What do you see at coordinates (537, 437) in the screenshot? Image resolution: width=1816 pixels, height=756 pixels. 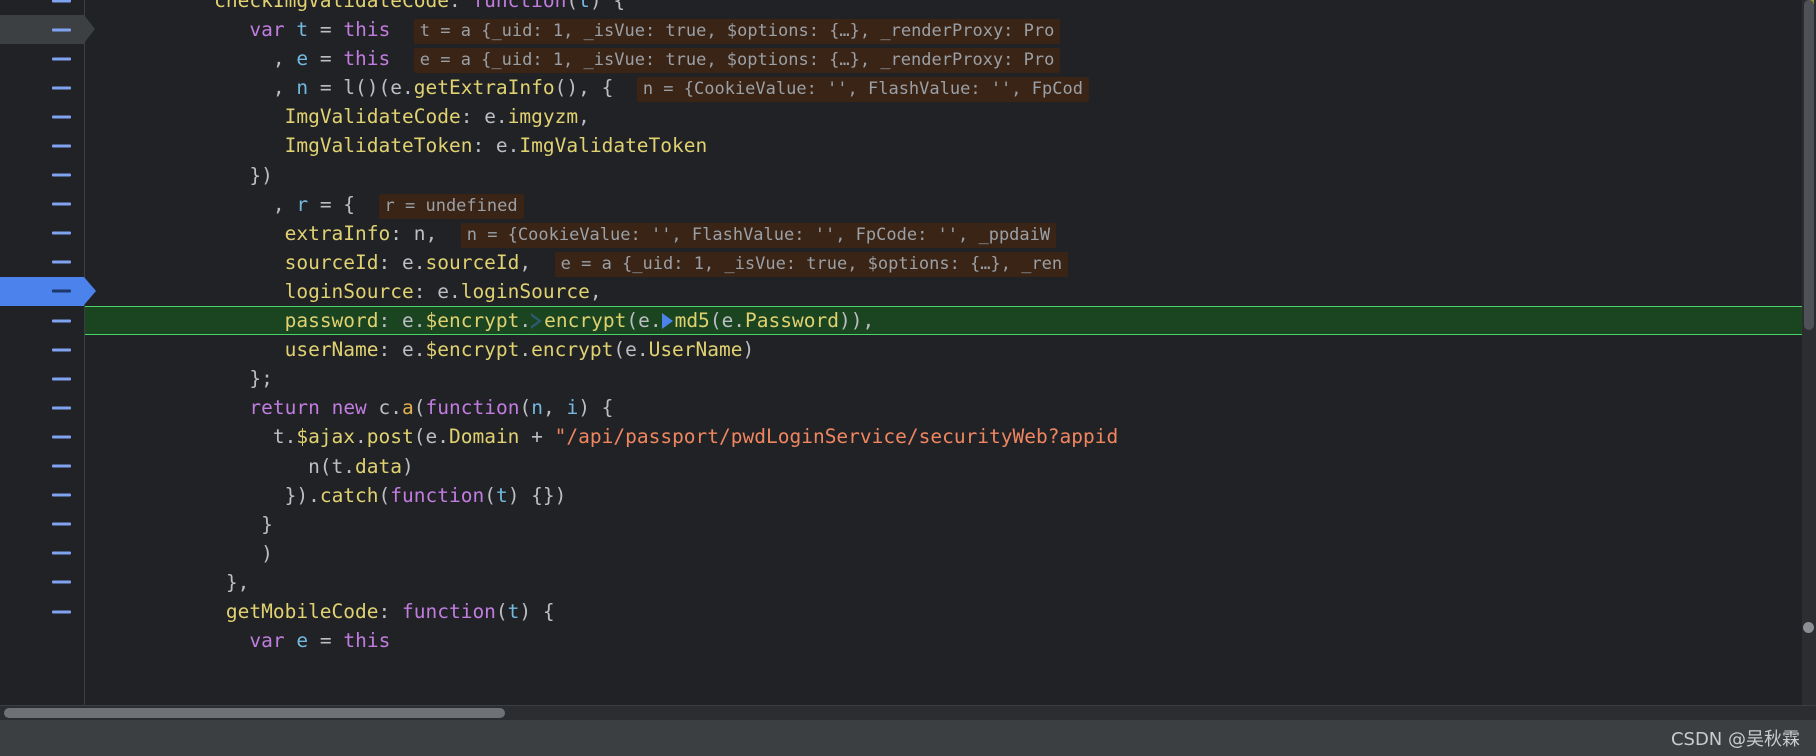 I see `code-token: +` at bounding box center [537, 437].